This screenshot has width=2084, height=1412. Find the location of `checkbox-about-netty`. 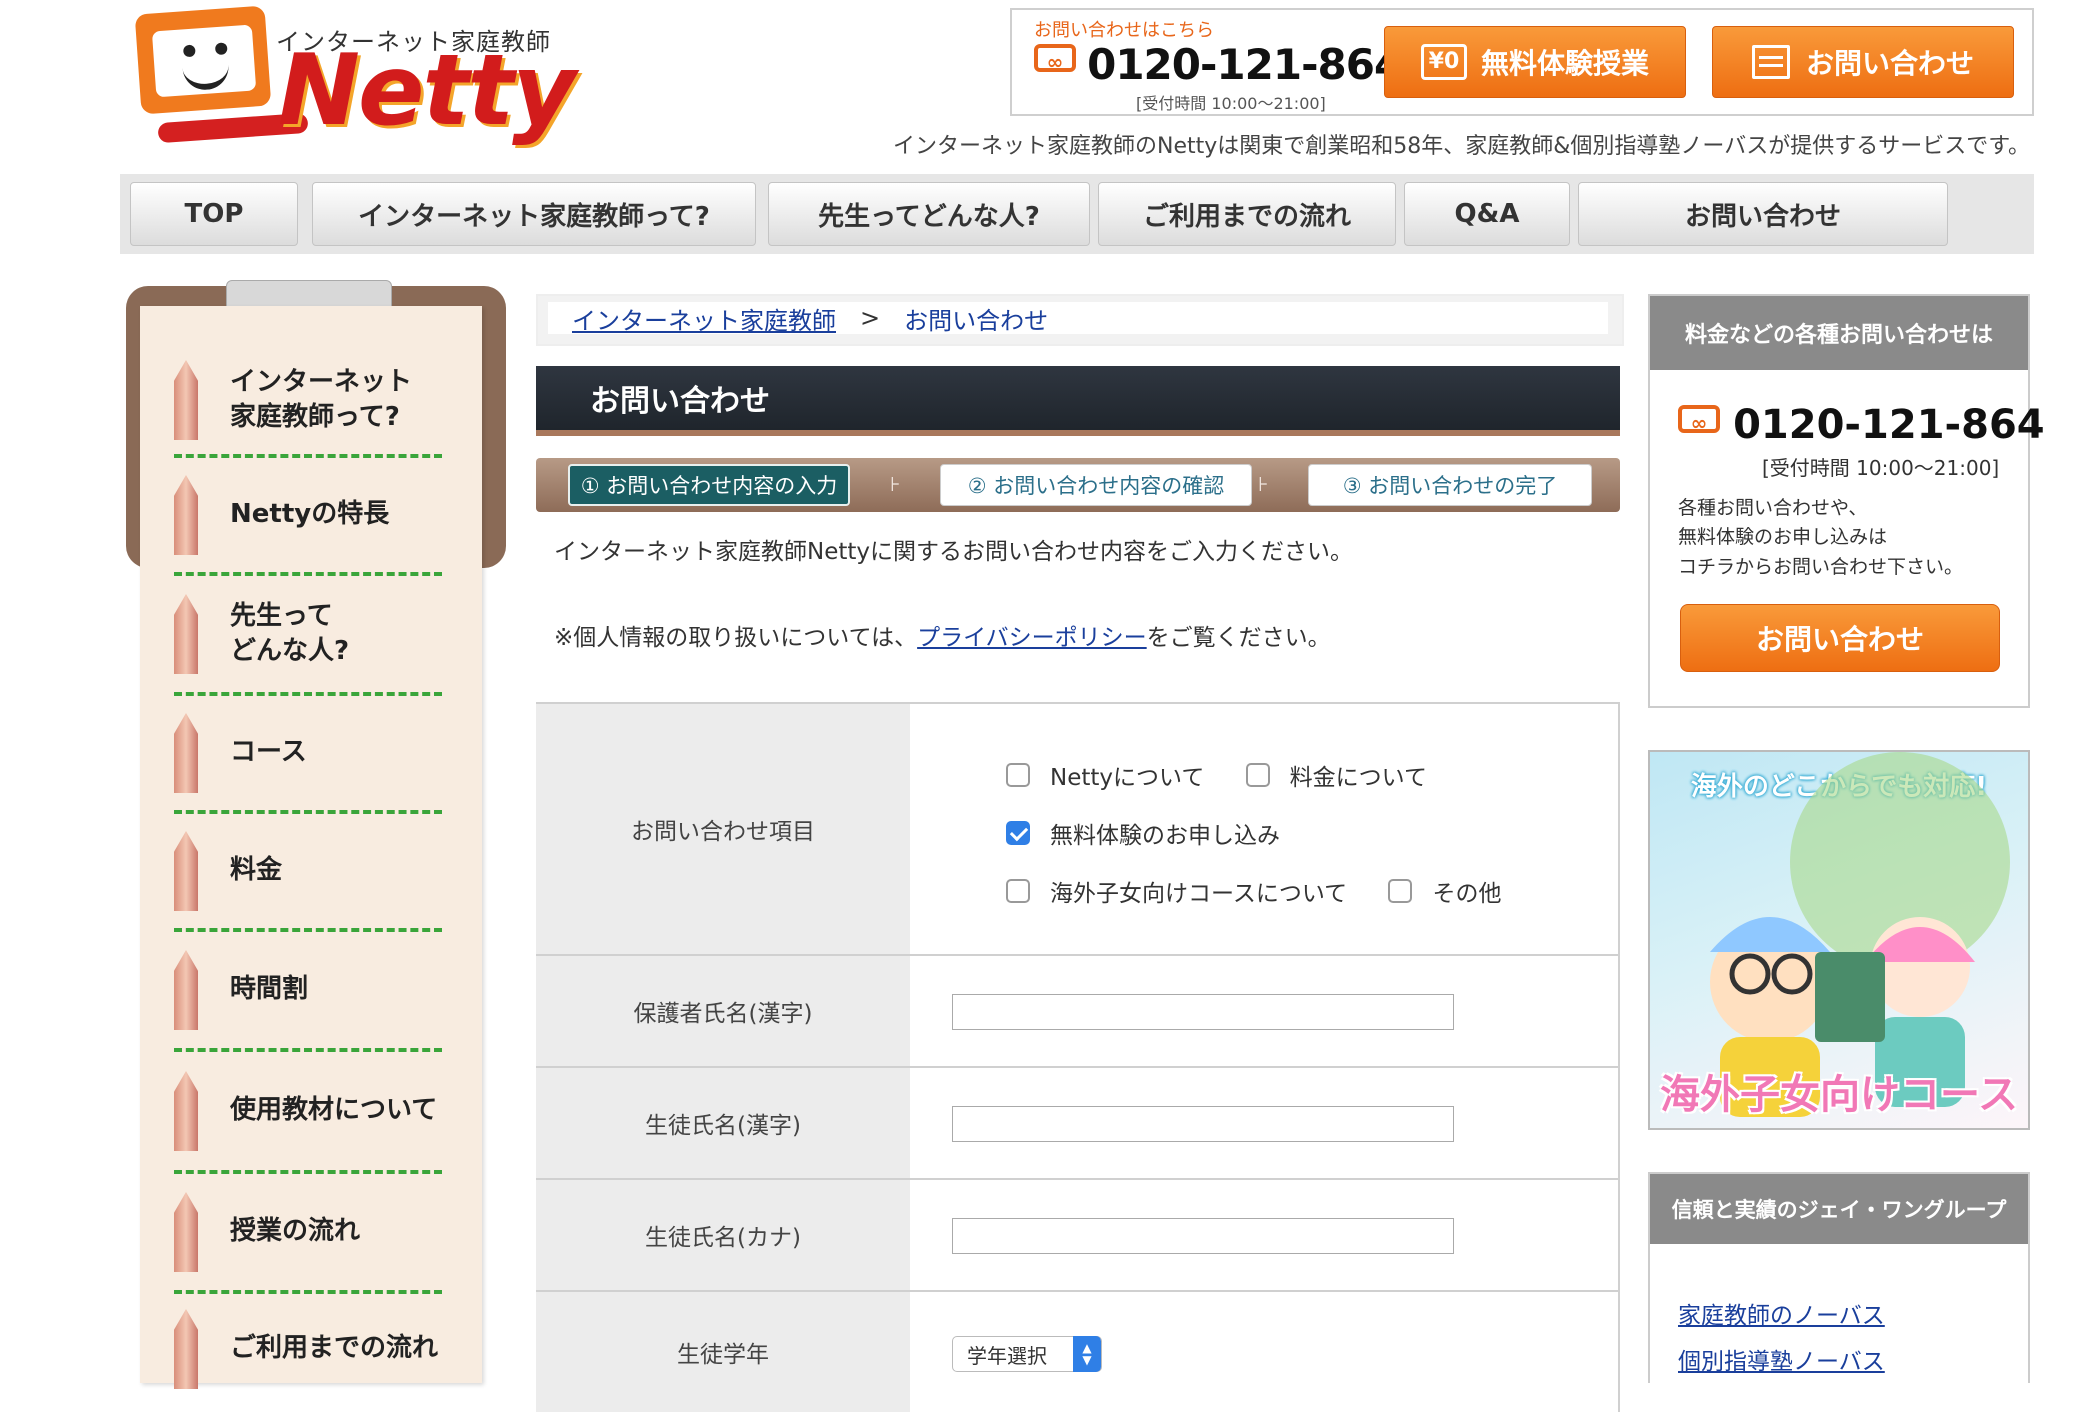

checkbox-about-netty is located at coordinates (1018, 775).